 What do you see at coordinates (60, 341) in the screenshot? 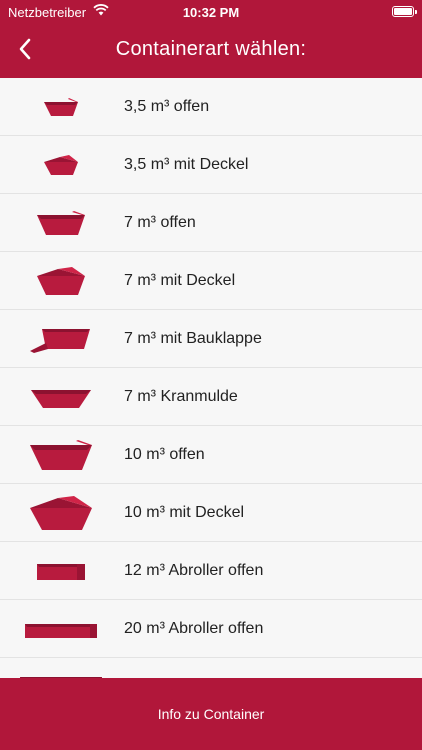
I see `skip-with-flap-icon` at bounding box center [60, 341].